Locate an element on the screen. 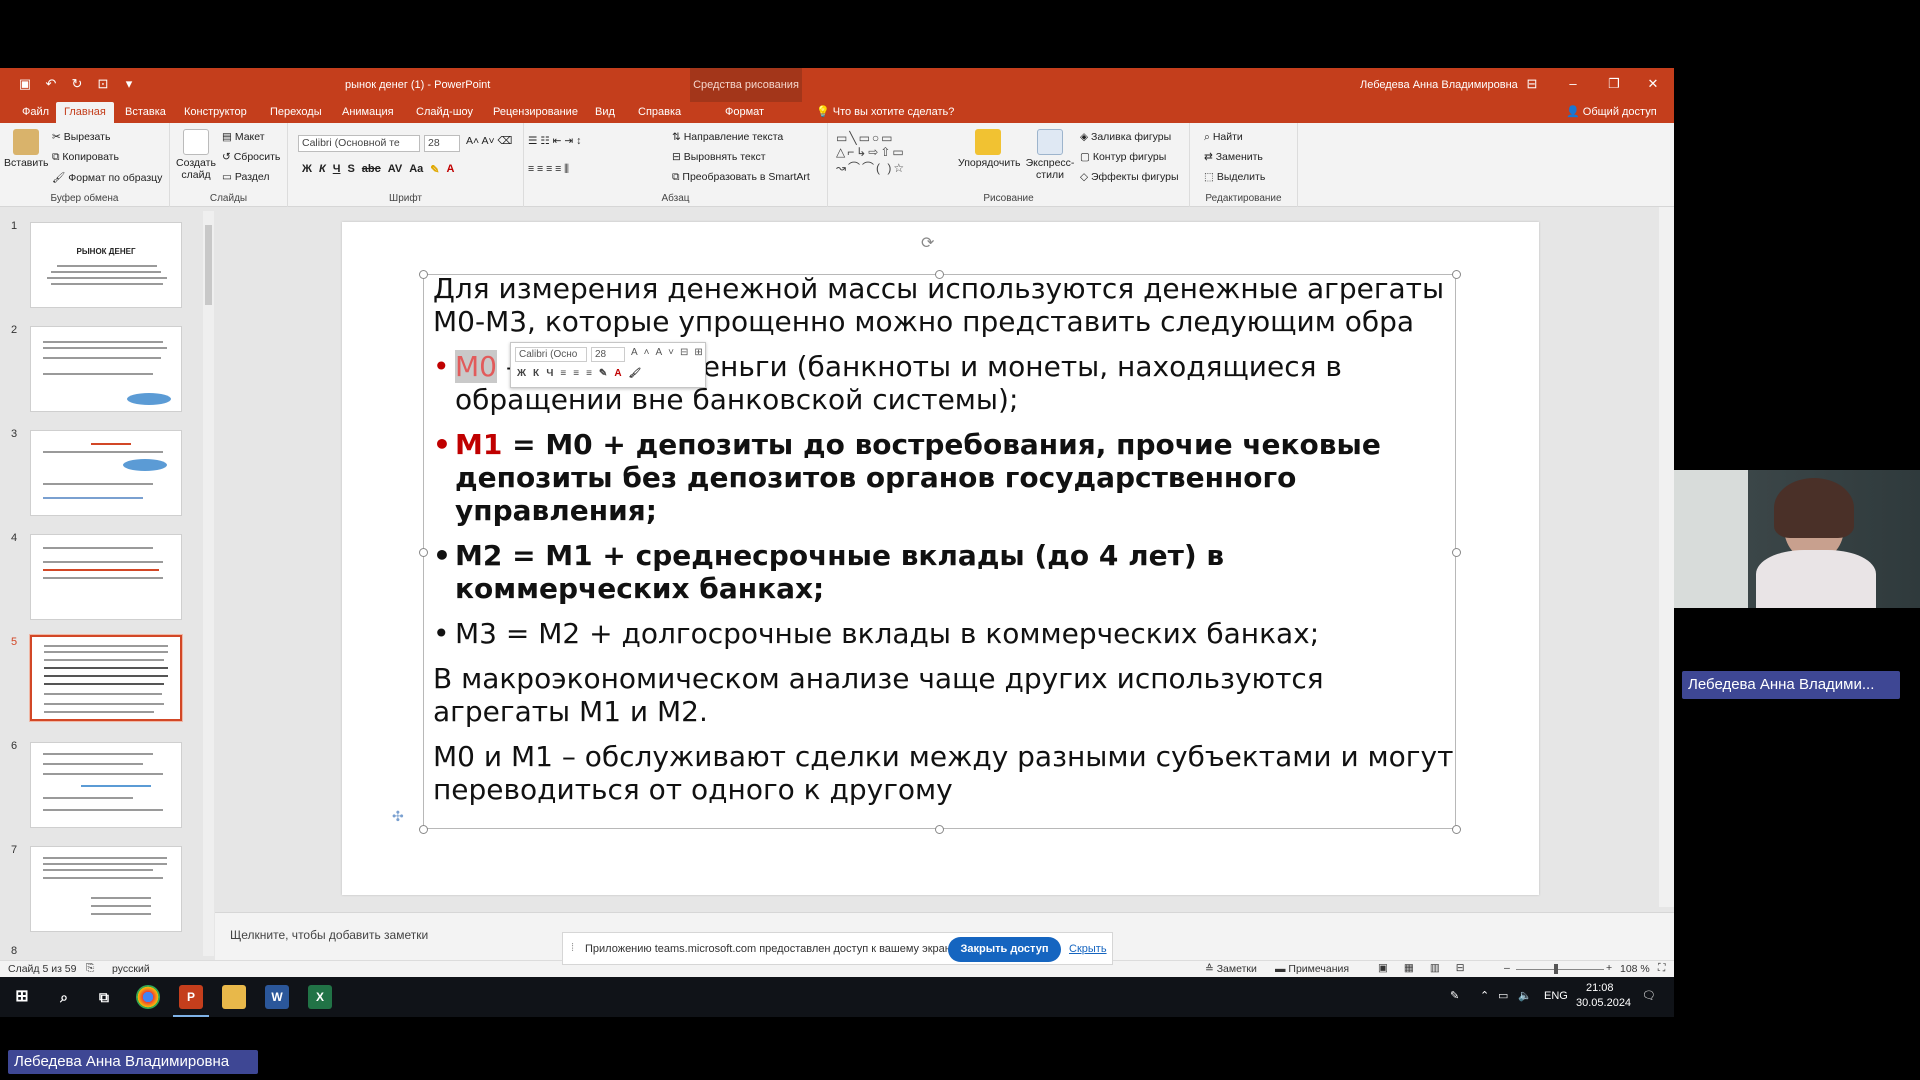  mini-size-buttons: A˄A˅⊟⊞ is located at coordinates (670, 352).